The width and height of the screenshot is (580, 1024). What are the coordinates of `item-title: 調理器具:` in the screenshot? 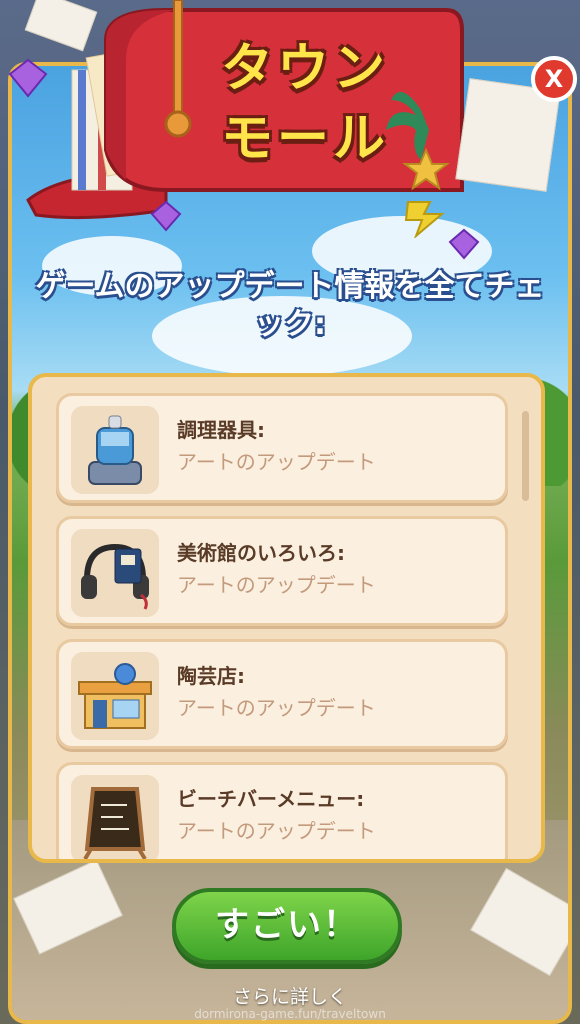 It's located at (221, 430).